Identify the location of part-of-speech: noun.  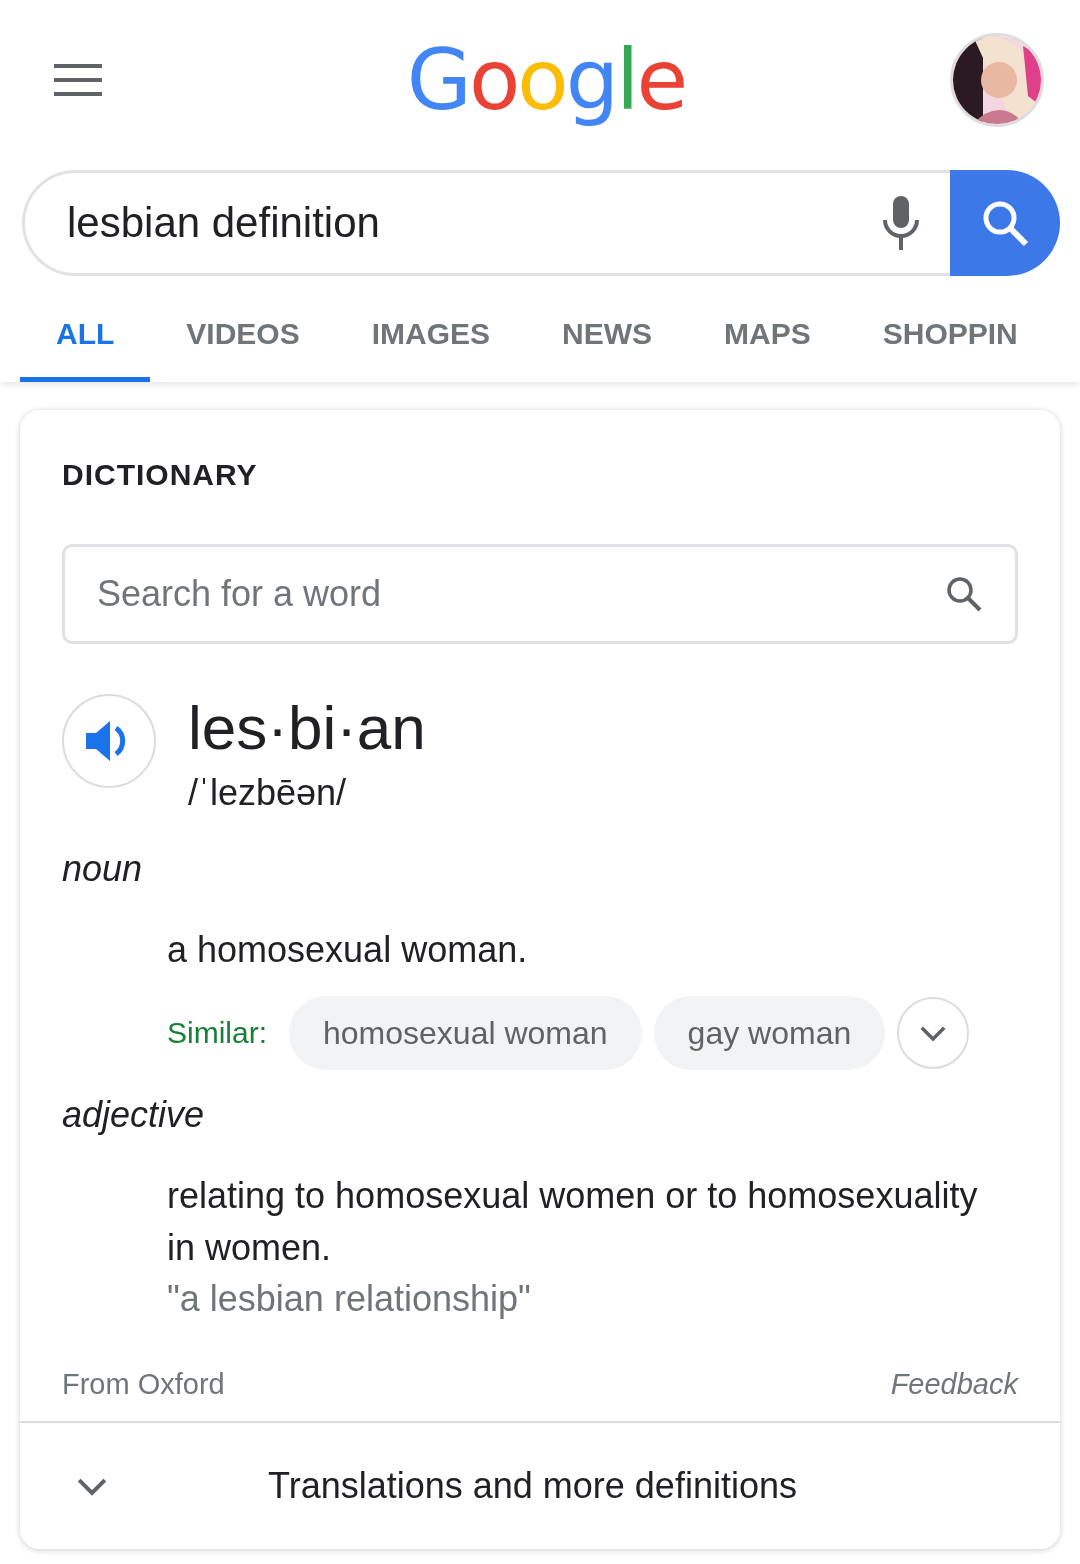
(103, 869).